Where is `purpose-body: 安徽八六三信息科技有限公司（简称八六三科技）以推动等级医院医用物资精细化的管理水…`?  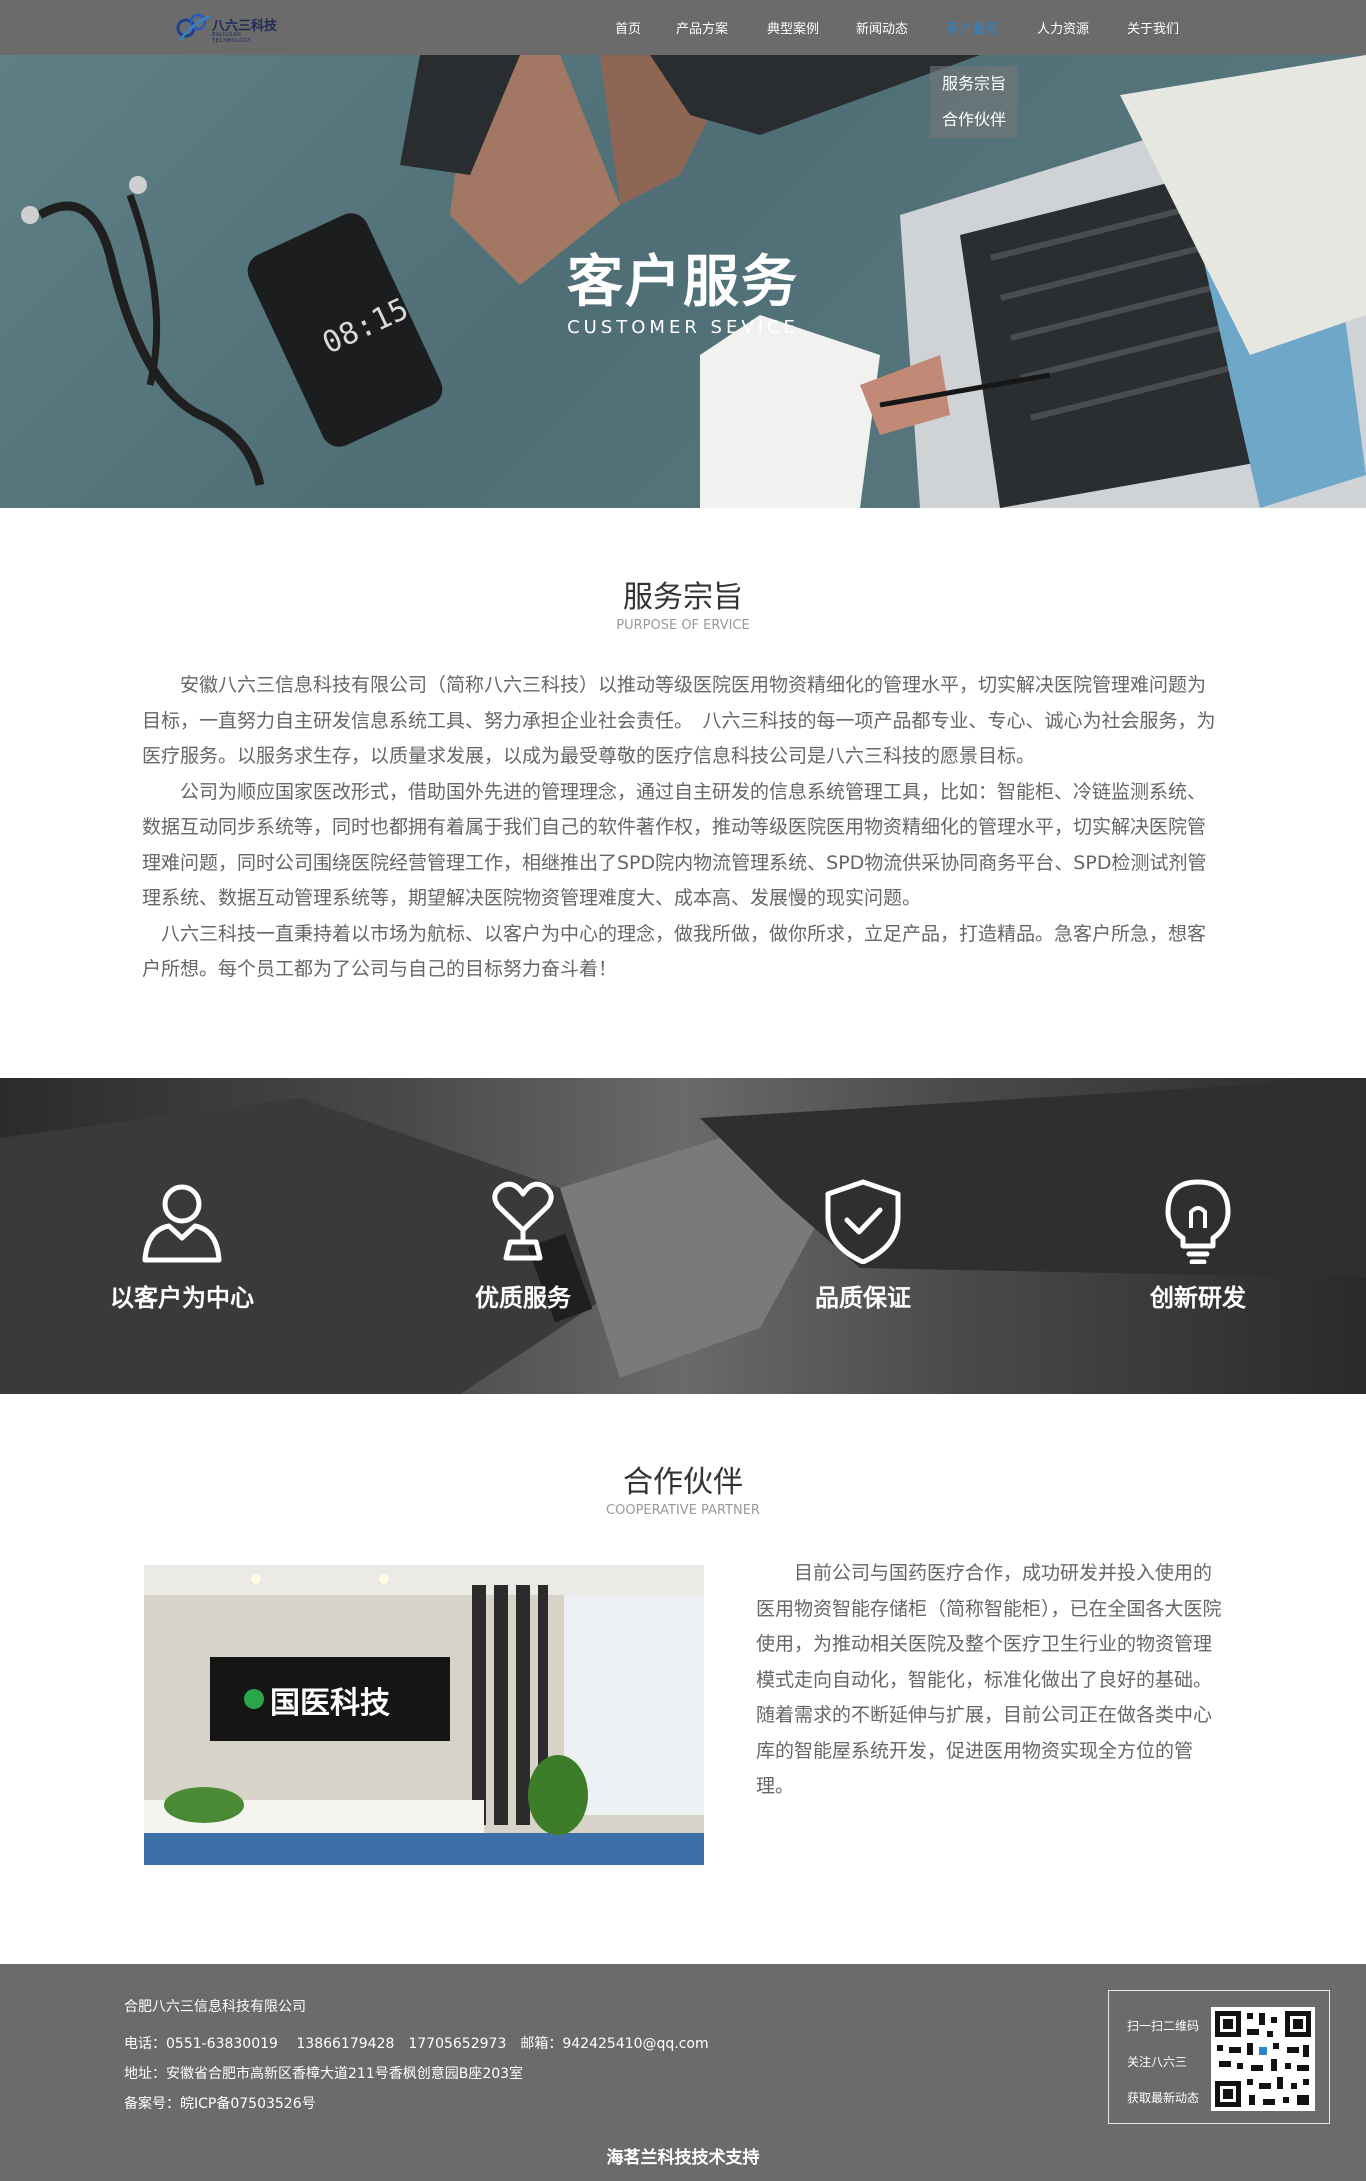 purpose-body: 安徽八六三信息科技有限公司（简称八六三科技）以推动等级医院医用物资精细化的管理水… is located at coordinates (683, 828).